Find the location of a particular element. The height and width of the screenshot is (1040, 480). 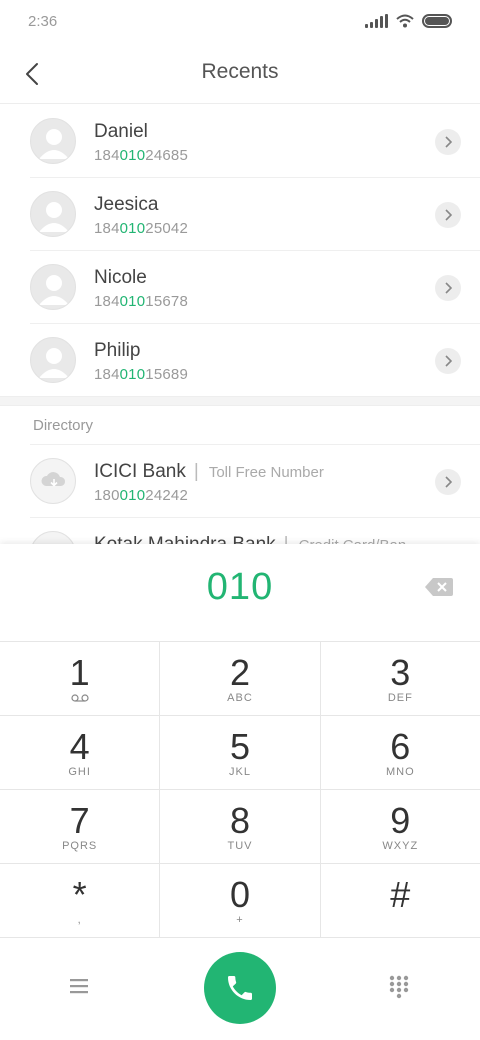

phone-icon is located at coordinates (240, 988).